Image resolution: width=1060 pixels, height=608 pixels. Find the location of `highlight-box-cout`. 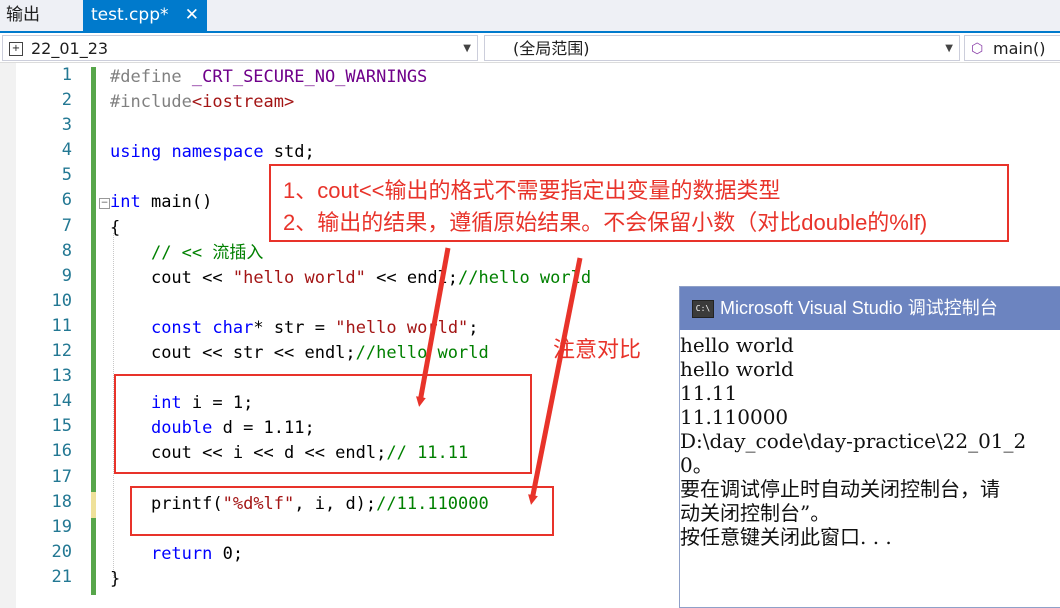

highlight-box-cout is located at coordinates (323, 424).